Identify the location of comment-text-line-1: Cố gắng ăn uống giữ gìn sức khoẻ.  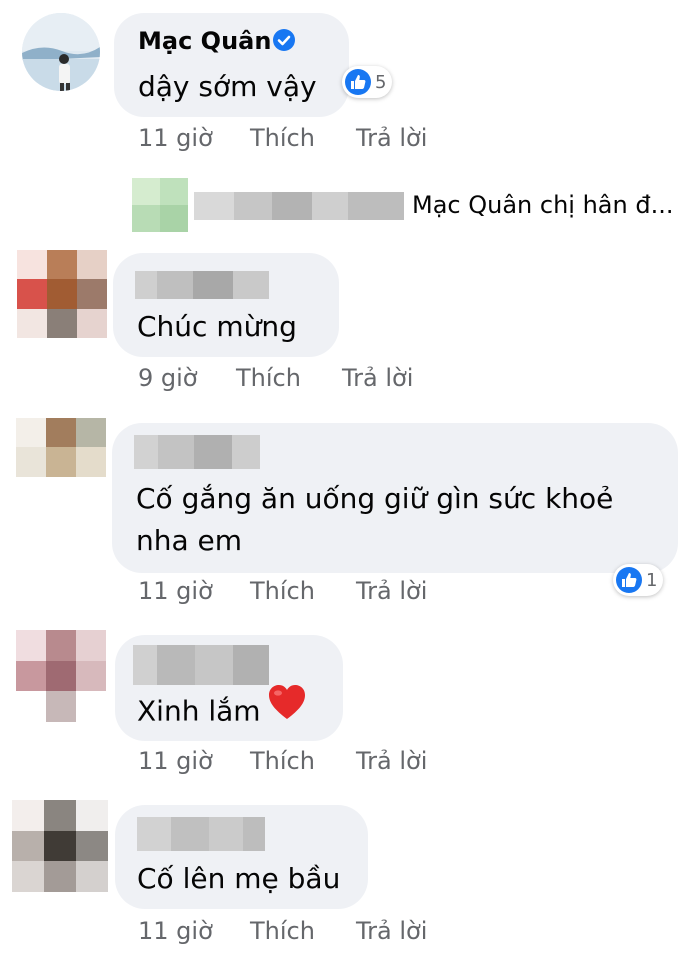
(375, 498).